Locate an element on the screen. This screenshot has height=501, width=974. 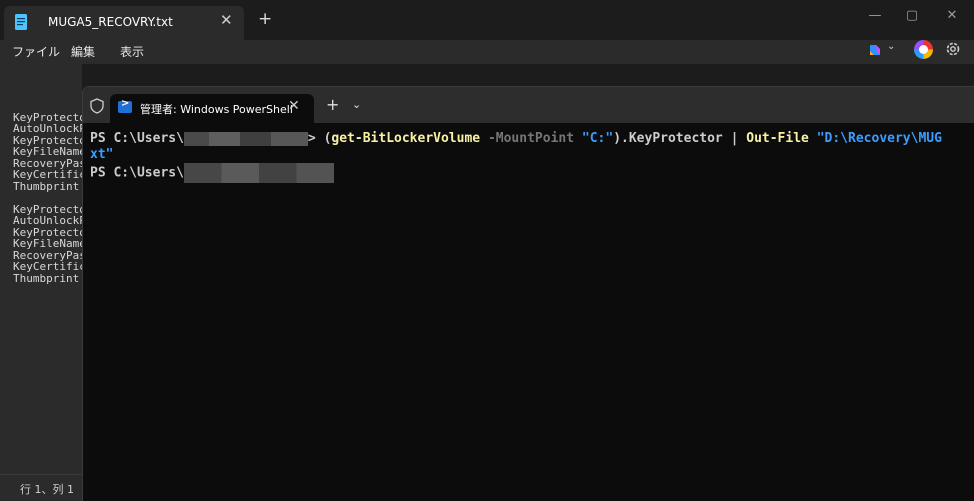
notepad-menubar: ファイル 編集 表示 ⌄ is located at coordinates (487, 52).